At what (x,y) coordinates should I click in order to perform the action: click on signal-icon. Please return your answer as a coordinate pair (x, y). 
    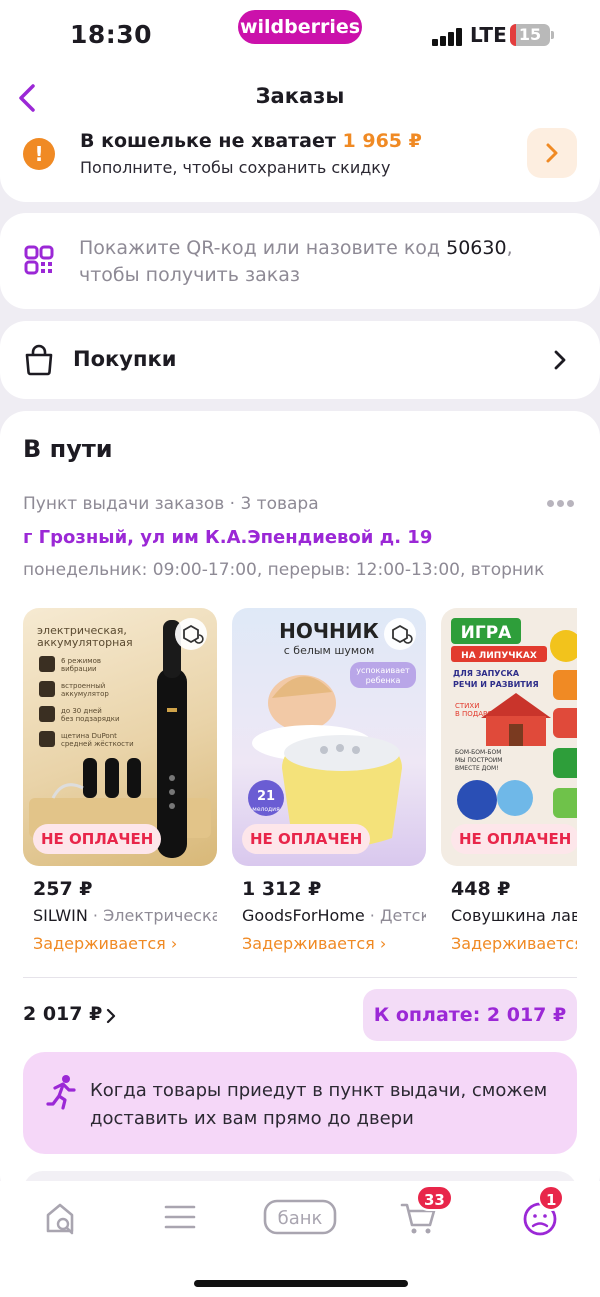
    Looking at the image, I should click on (448, 37).